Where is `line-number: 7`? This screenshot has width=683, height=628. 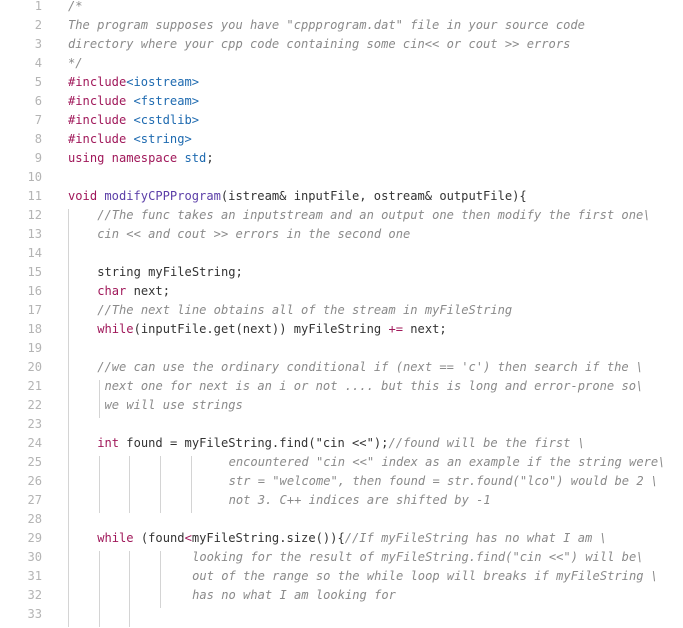
line-number: 7 is located at coordinates (38, 120).